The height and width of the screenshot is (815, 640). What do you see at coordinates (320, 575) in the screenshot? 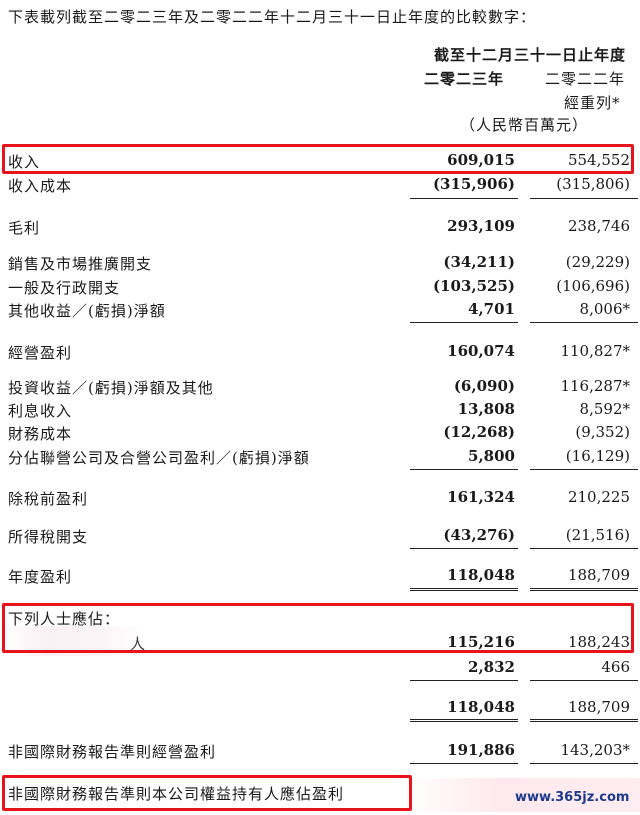
I see `table-row-profit-for-year: 年度盈利 118,048 188,709` at bounding box center [320, 575].